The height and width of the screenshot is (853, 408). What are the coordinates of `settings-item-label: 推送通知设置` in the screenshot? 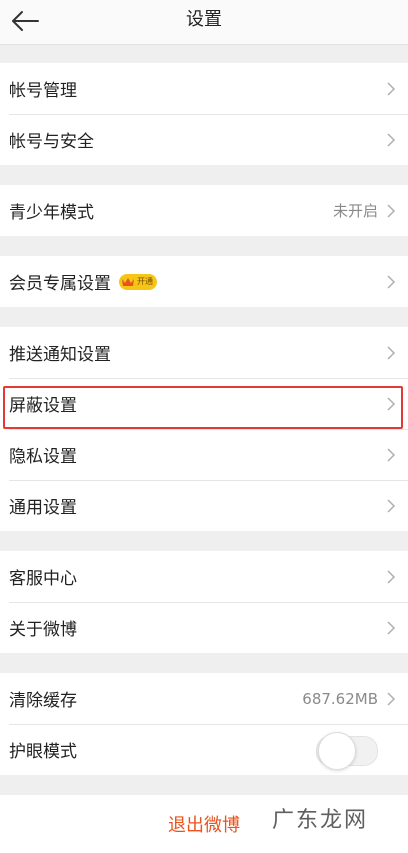 It's located at (60, 355).